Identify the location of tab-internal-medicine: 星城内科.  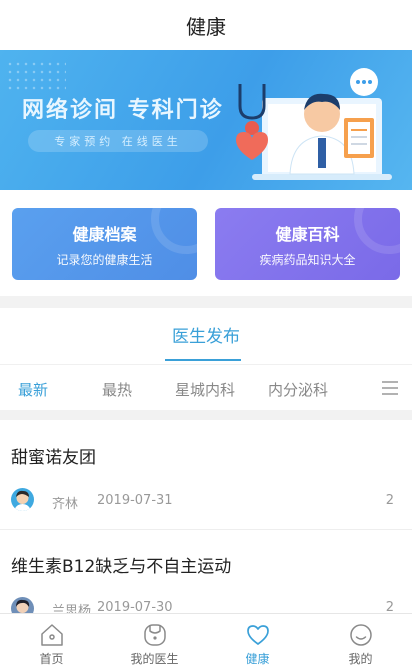
(205, 389).